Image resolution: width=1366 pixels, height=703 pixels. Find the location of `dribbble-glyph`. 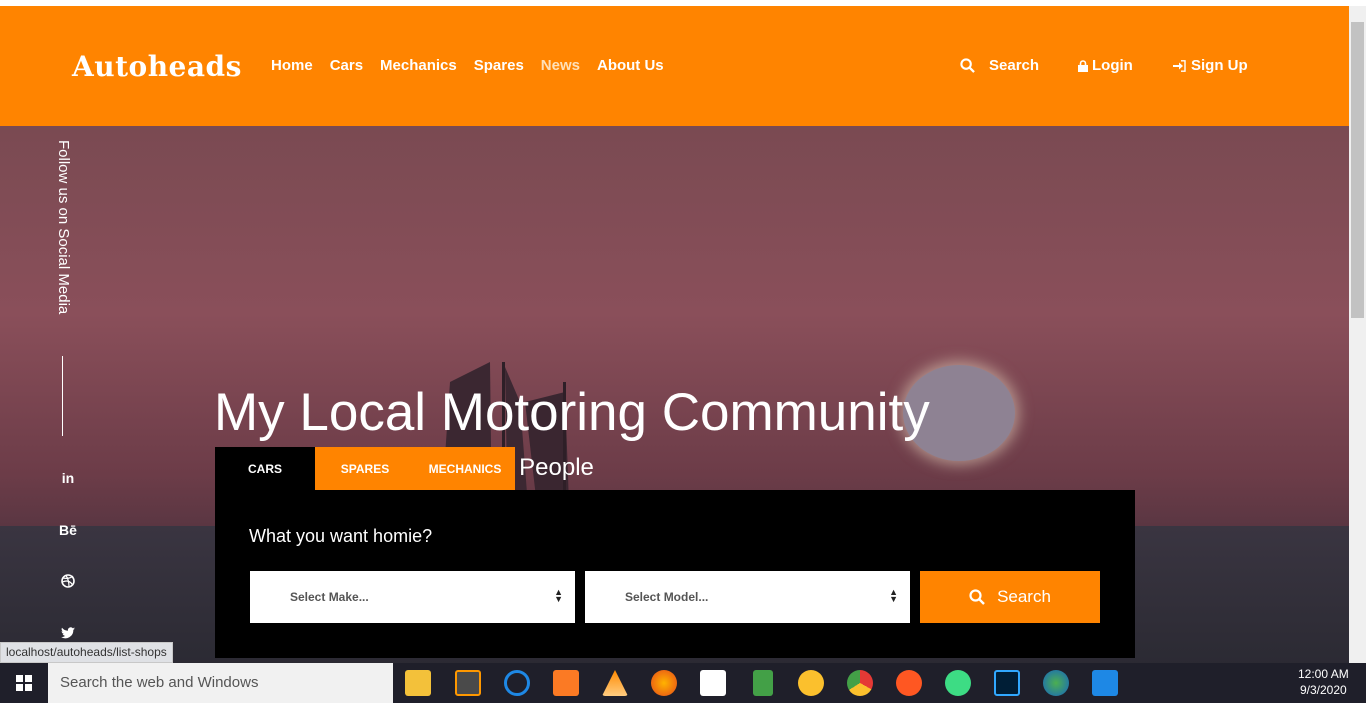

dribbble-glyph is located at coordinates (68, 581).